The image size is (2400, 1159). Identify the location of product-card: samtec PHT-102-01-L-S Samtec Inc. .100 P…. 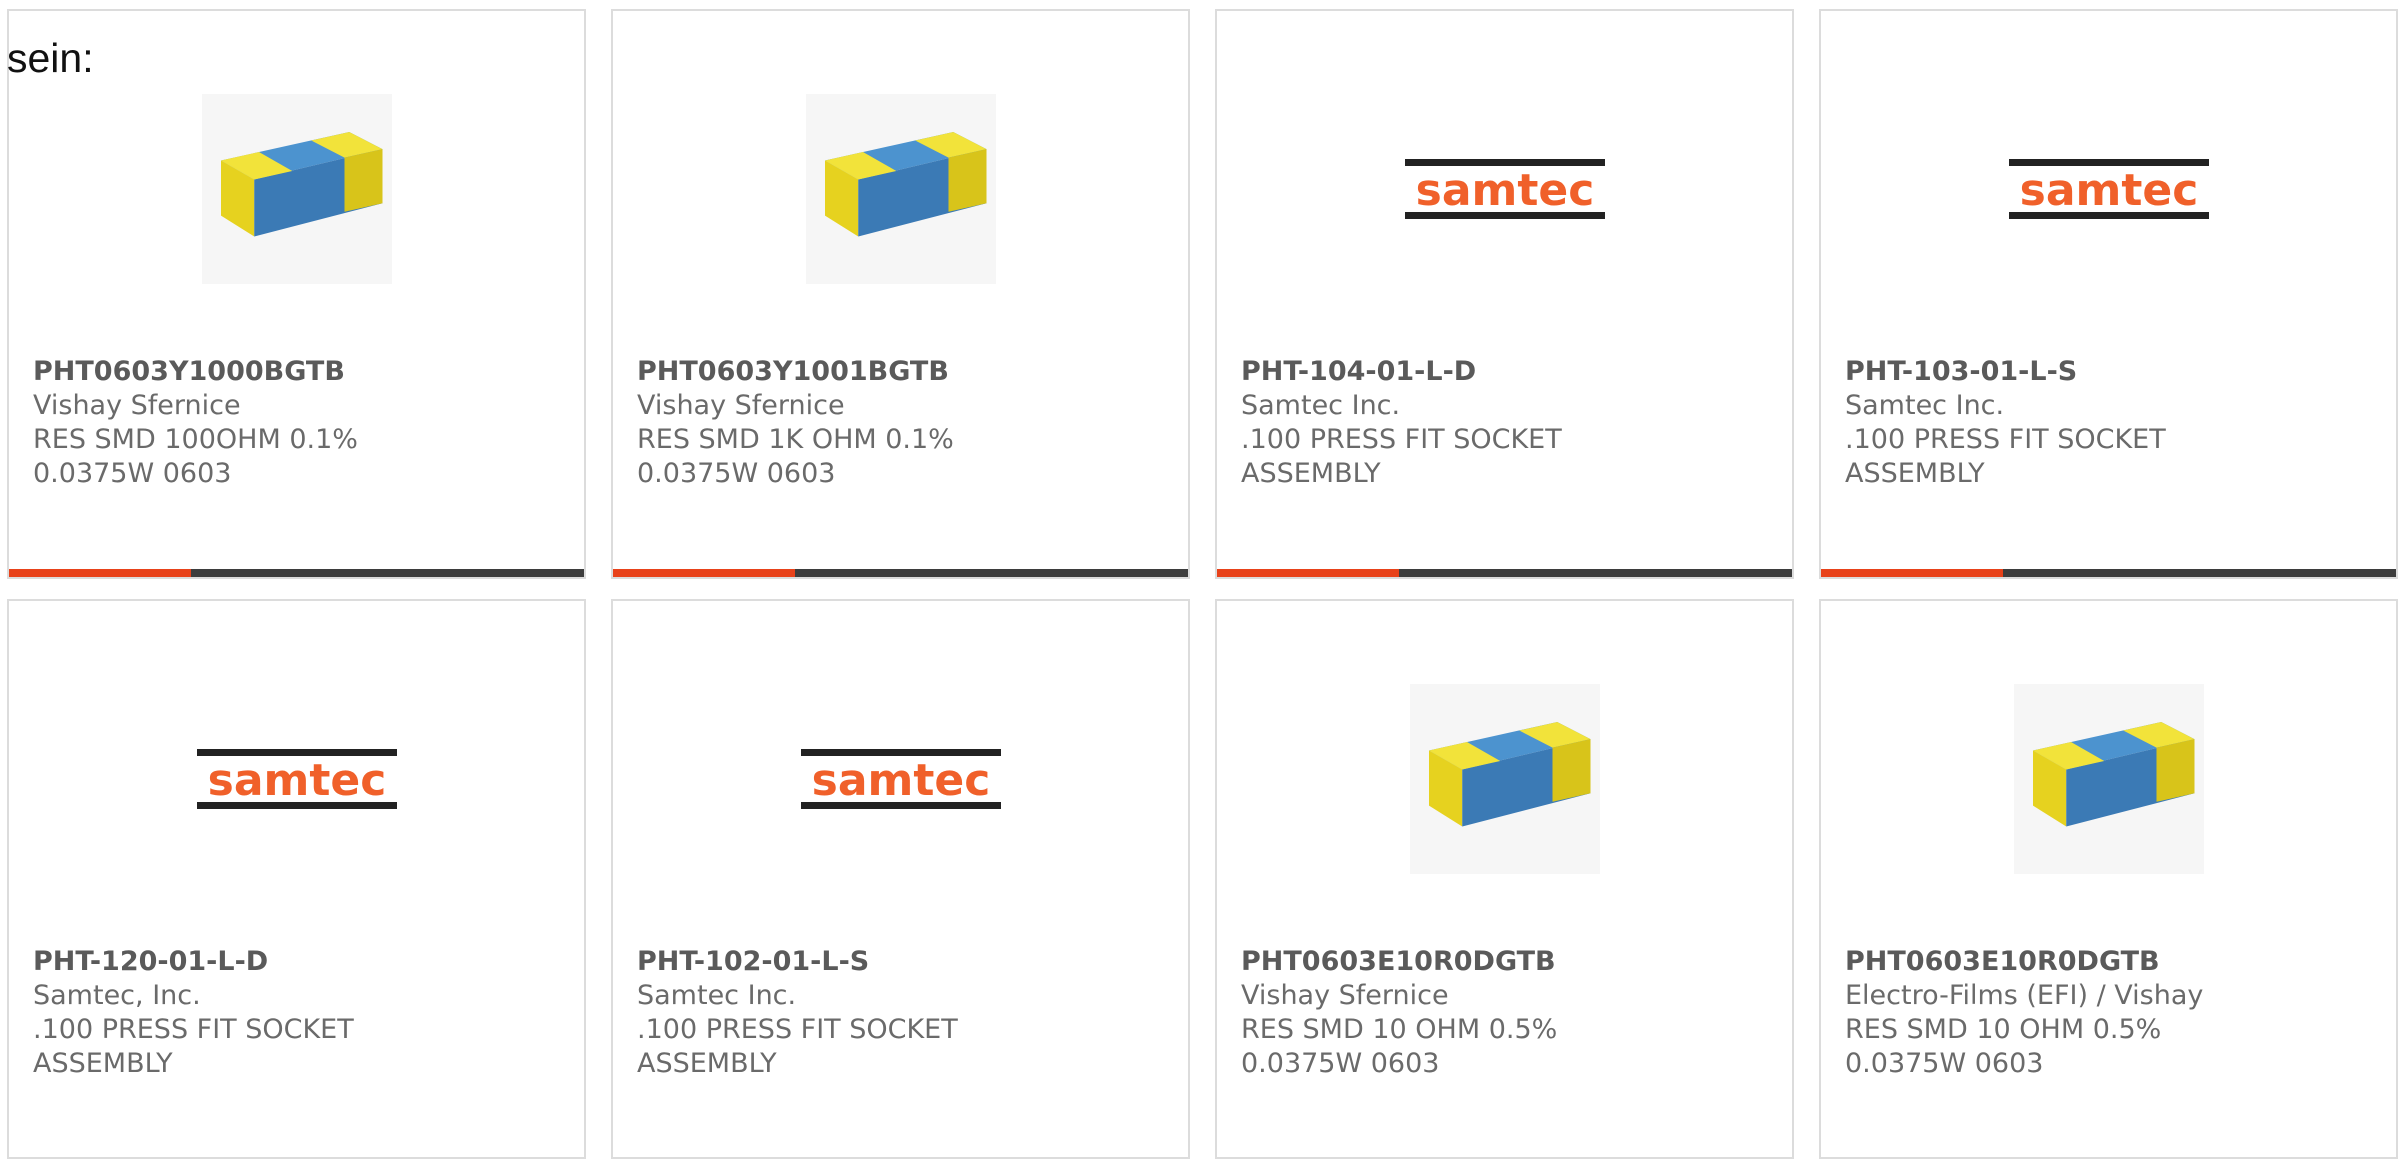
(900, 879).